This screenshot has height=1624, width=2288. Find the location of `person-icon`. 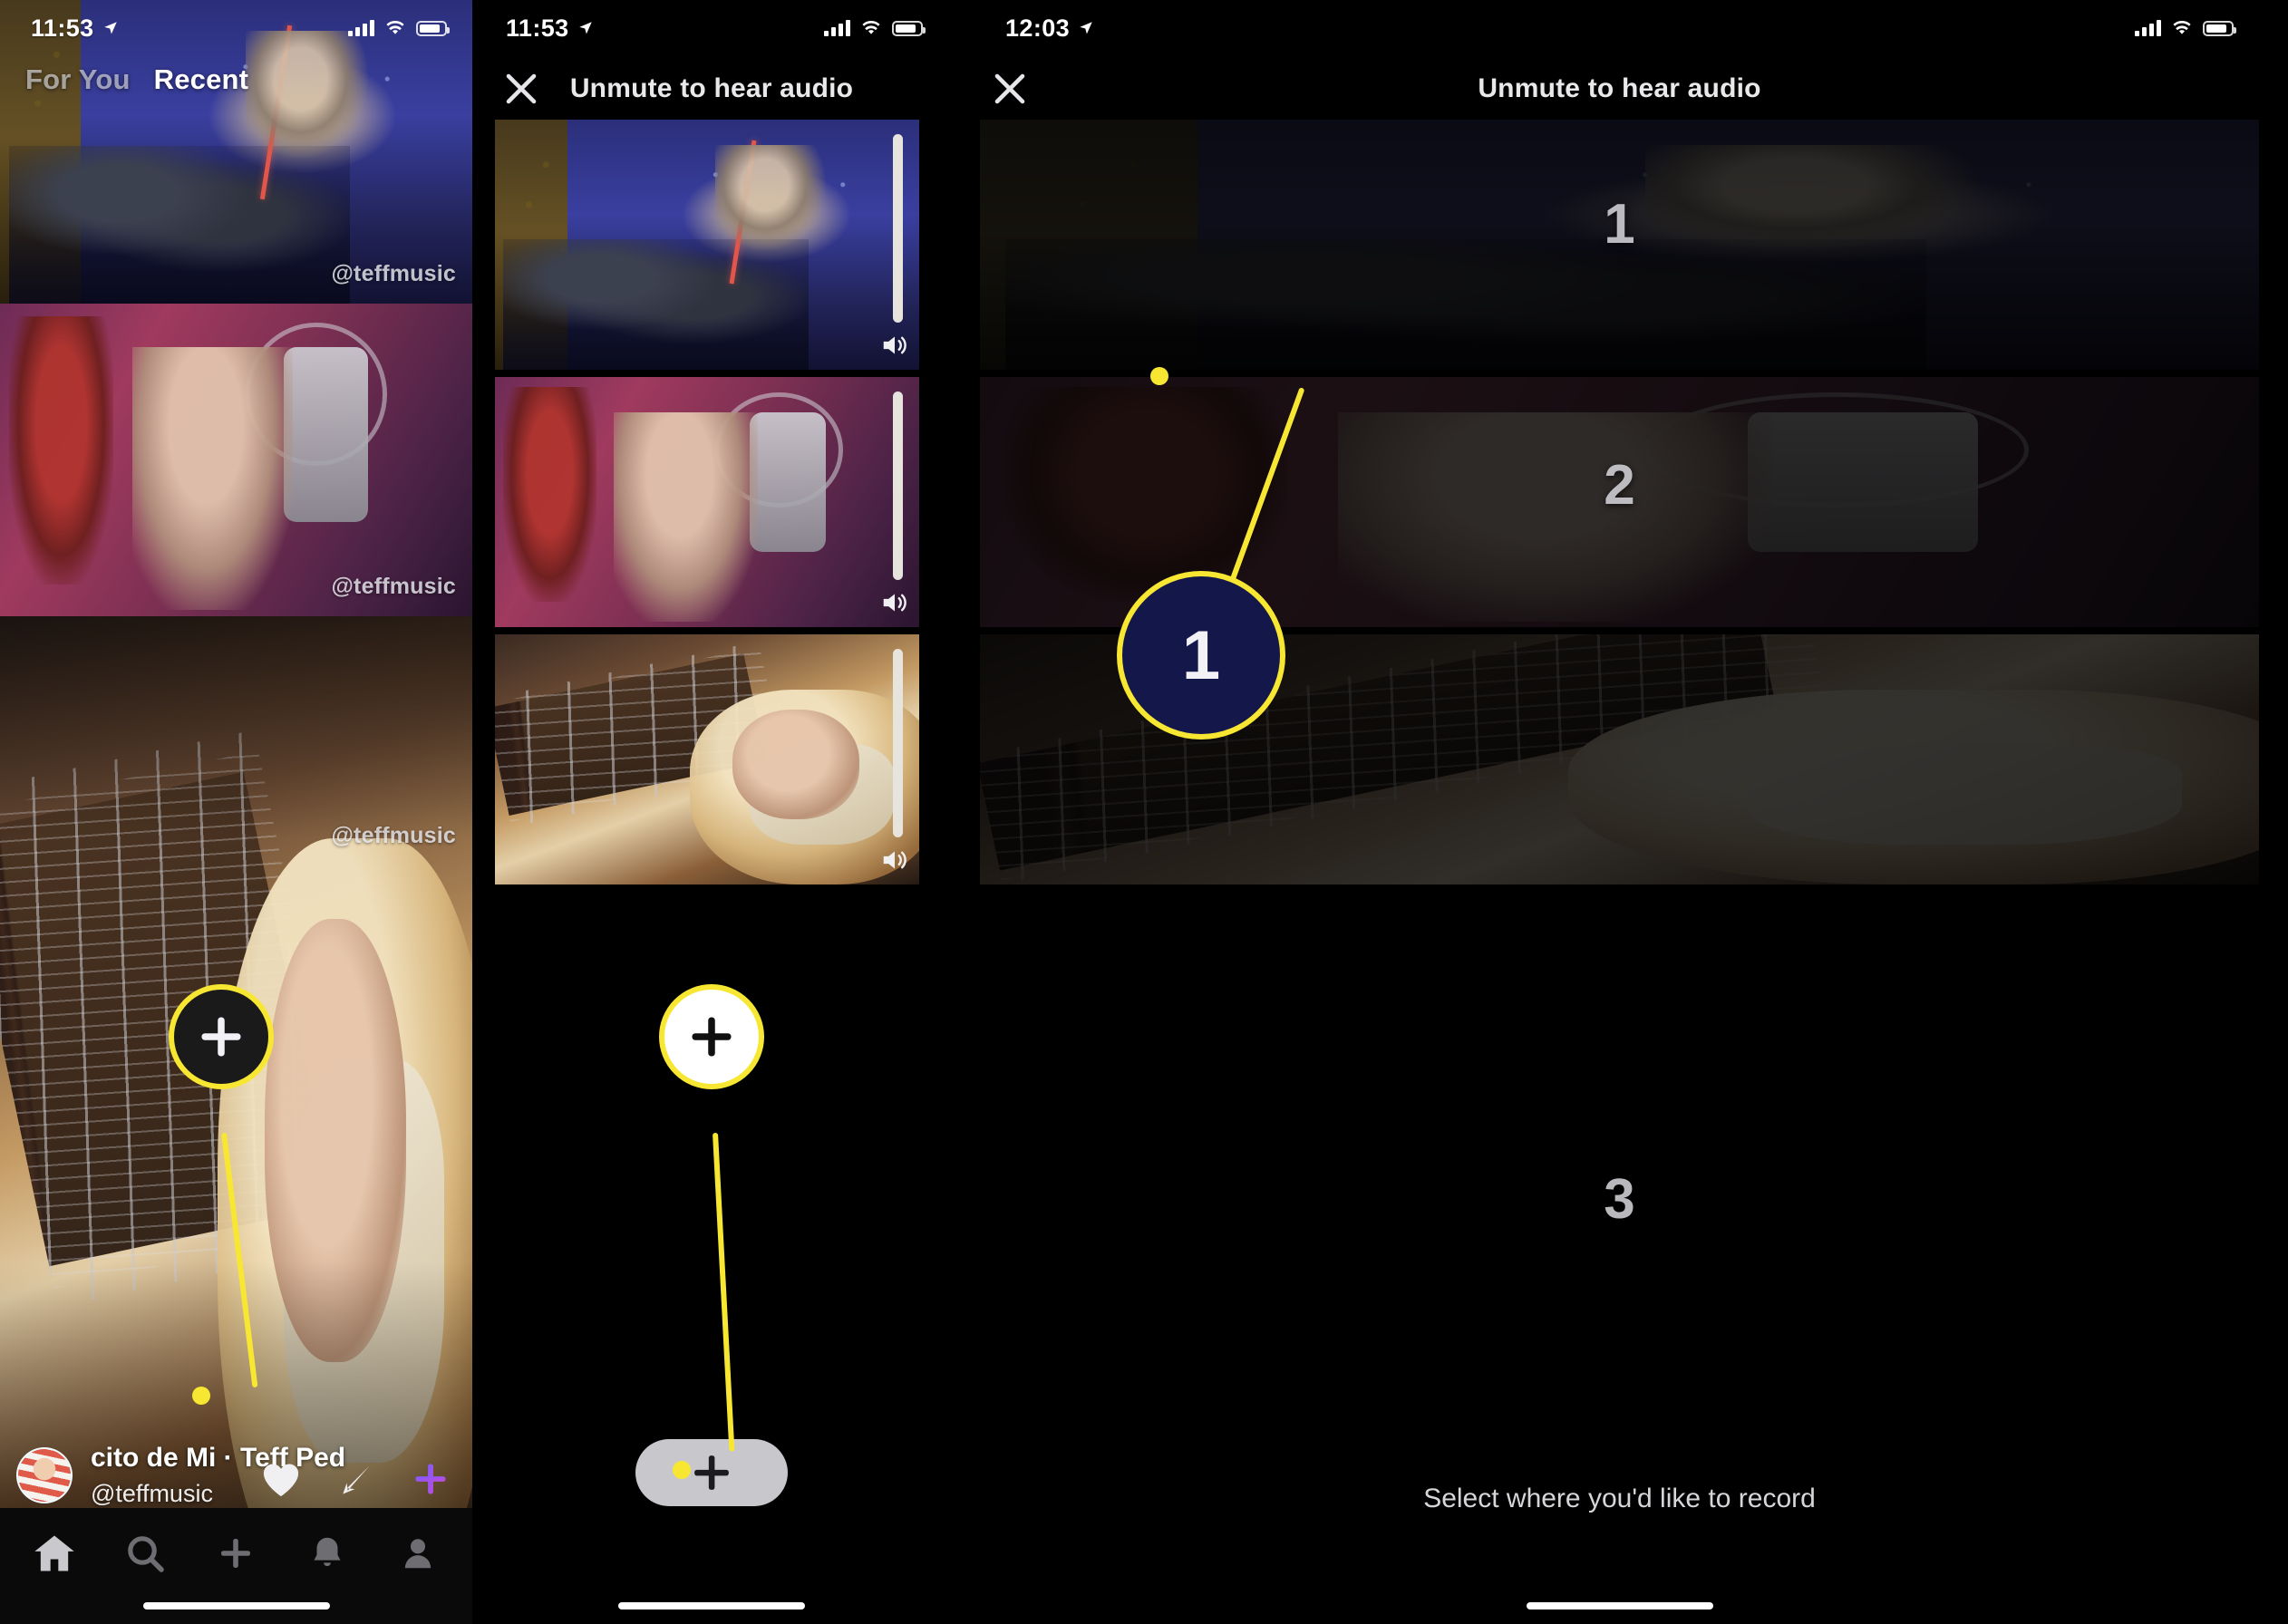

person-icon is located at coordinates (417, 1554).